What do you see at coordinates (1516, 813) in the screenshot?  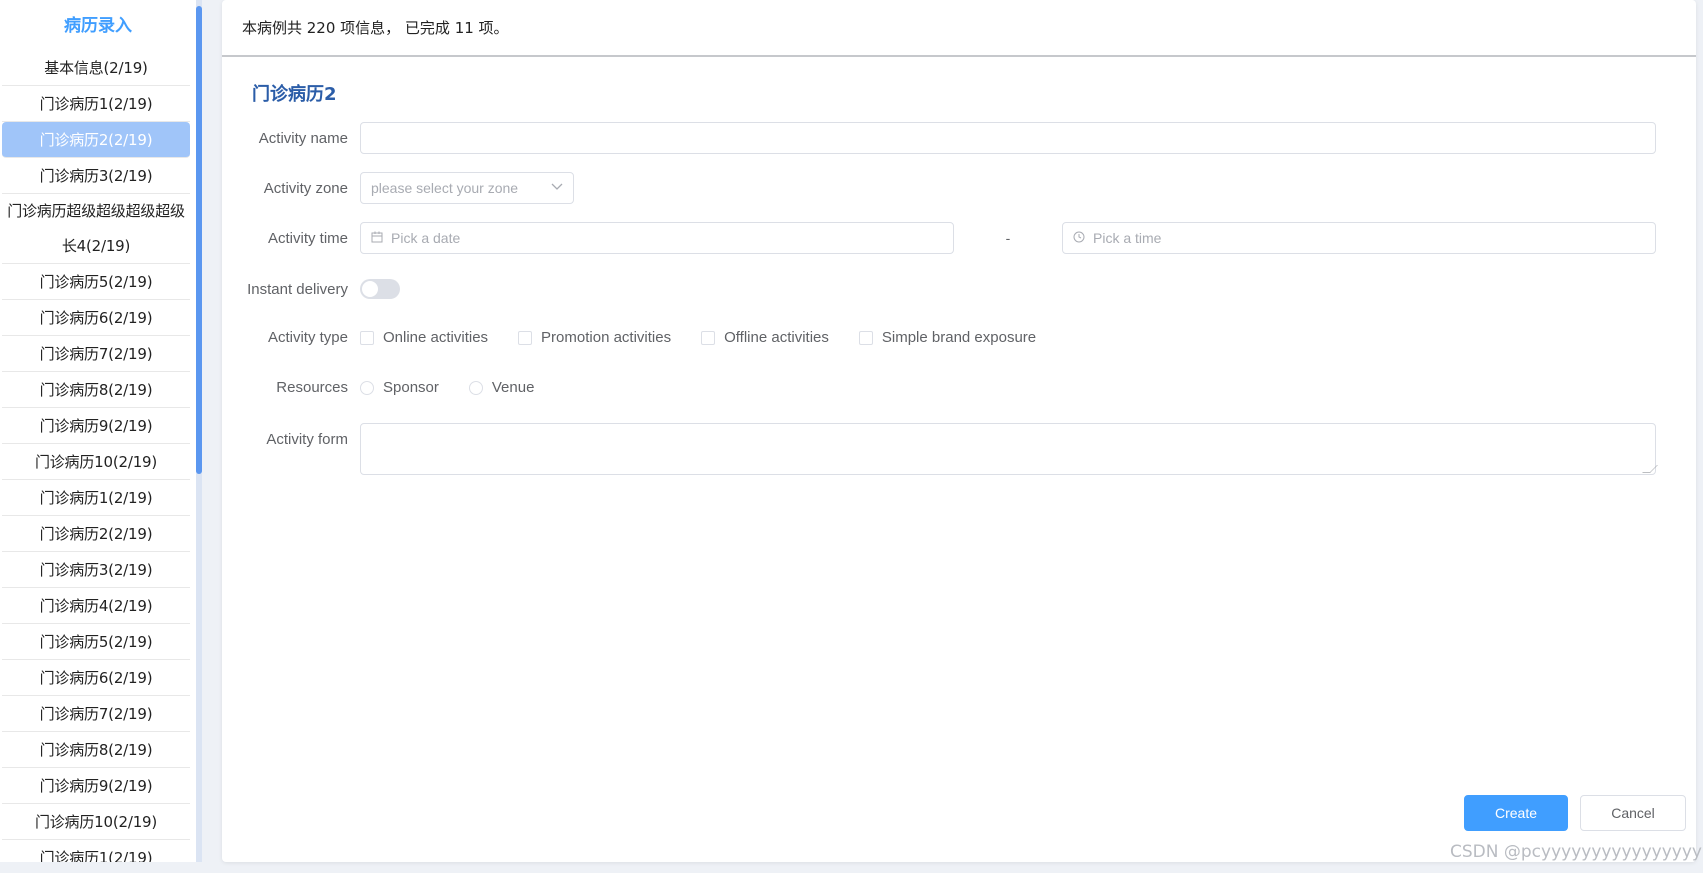 I see `create-button: Create` at bounding box center [1516, 813].